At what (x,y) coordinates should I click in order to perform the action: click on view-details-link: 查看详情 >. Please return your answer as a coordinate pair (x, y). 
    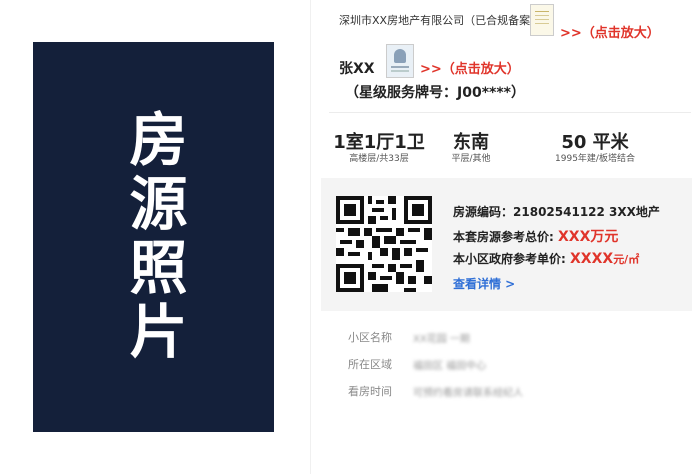
    Looking at the image, I should click on (484, 283).